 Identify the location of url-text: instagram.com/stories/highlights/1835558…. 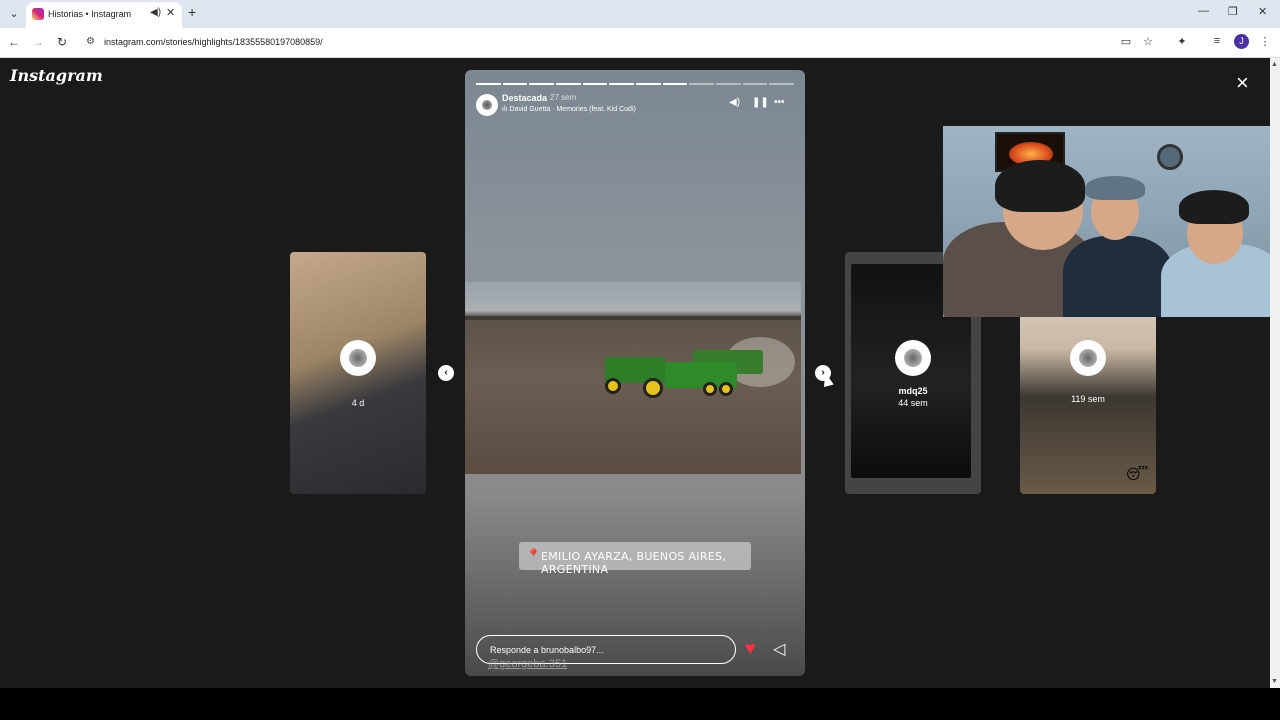
(213, 42).